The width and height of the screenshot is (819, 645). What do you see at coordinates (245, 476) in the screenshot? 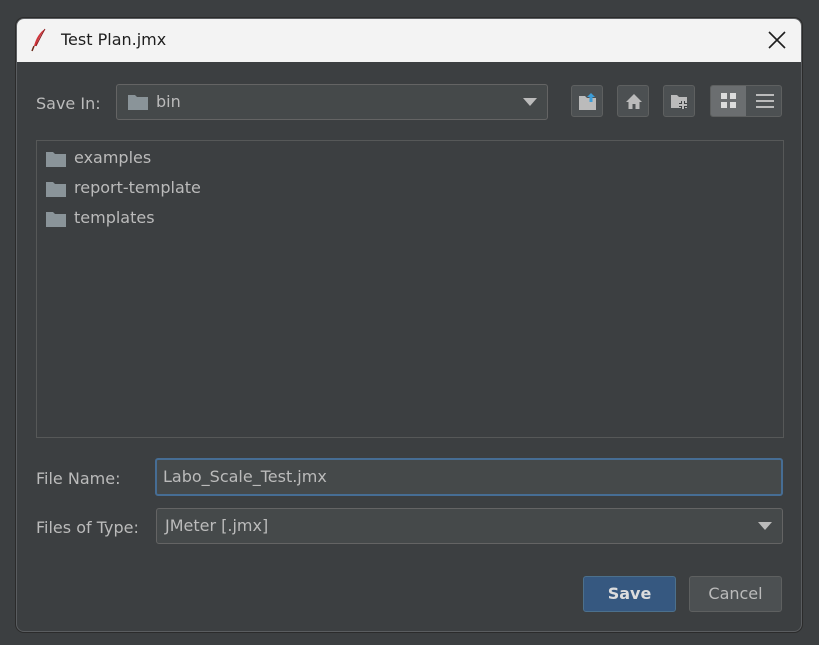
I see `file-name-value: Labo_Scale_Test.jmx` at bounding box center [245, 476].